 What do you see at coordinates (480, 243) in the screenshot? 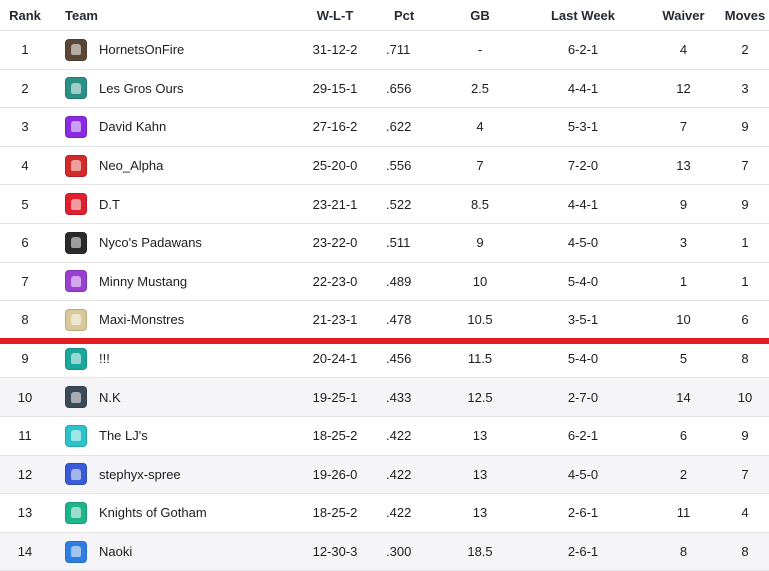
I see `gb-cell: 9` at bounding box center [480, 243].